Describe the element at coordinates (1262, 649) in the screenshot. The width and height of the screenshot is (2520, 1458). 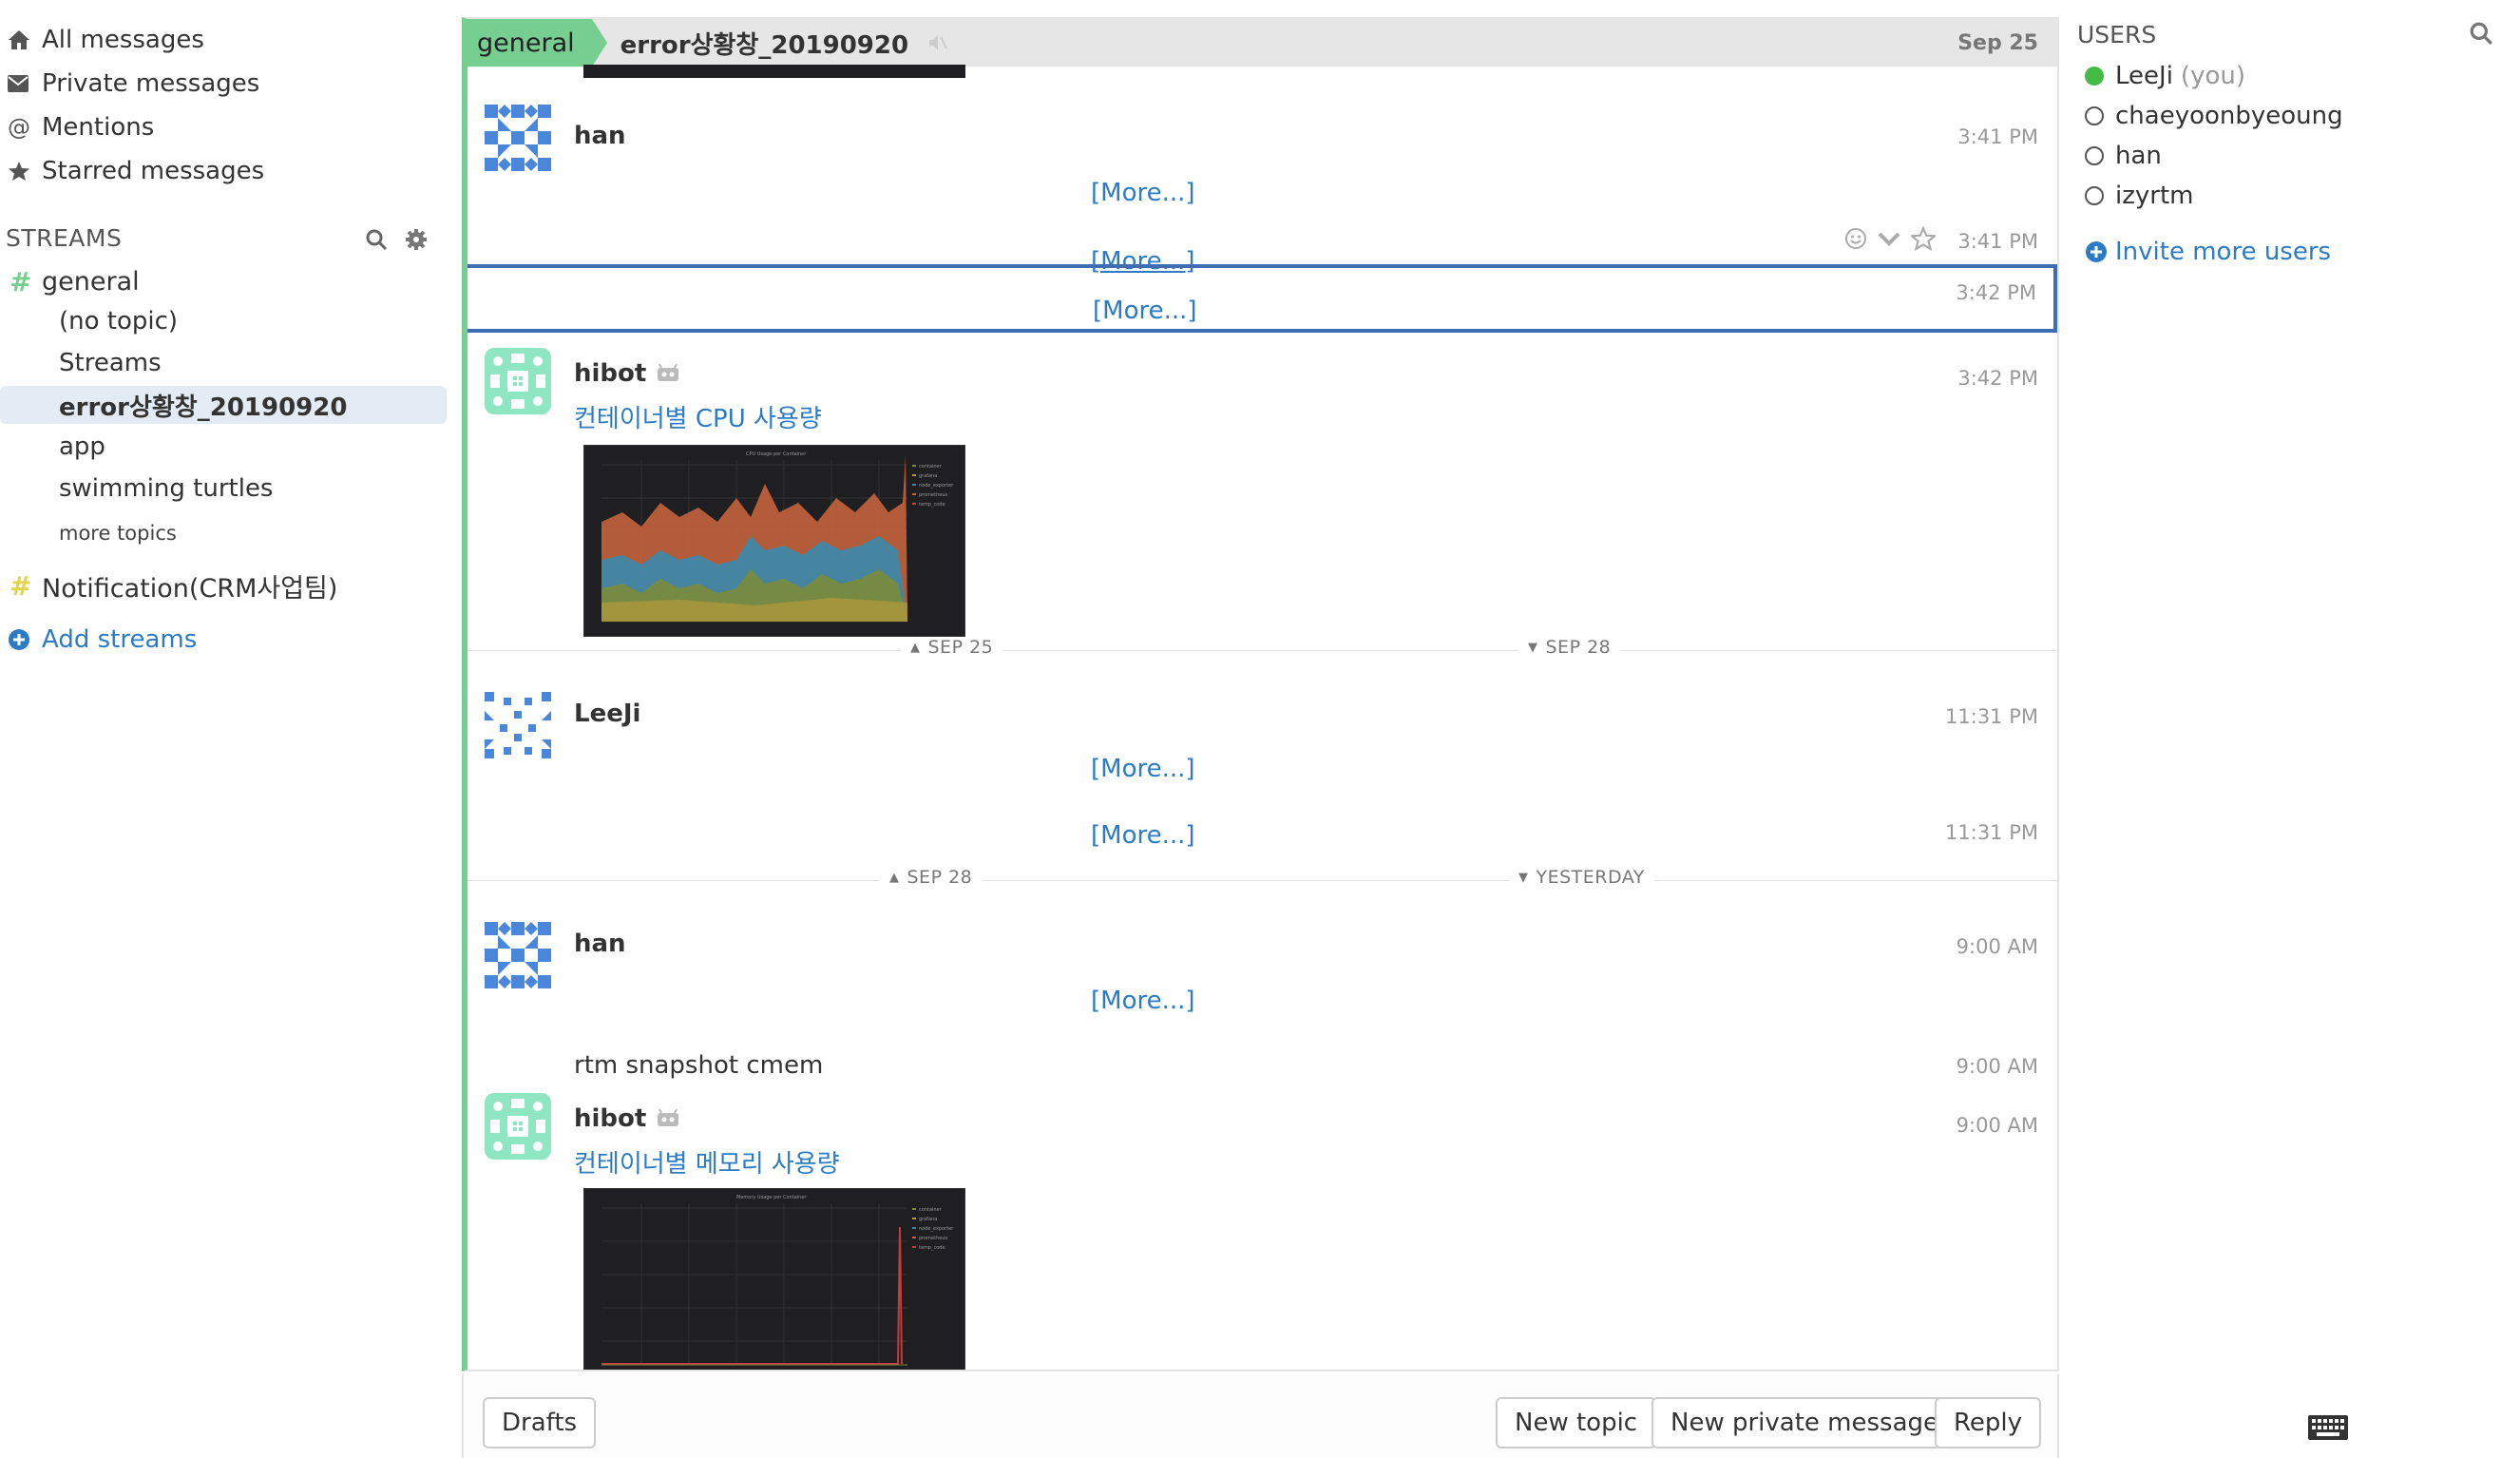
I see `date-separator: ▲ SEP 25 ▼ SEP 28` at that location.